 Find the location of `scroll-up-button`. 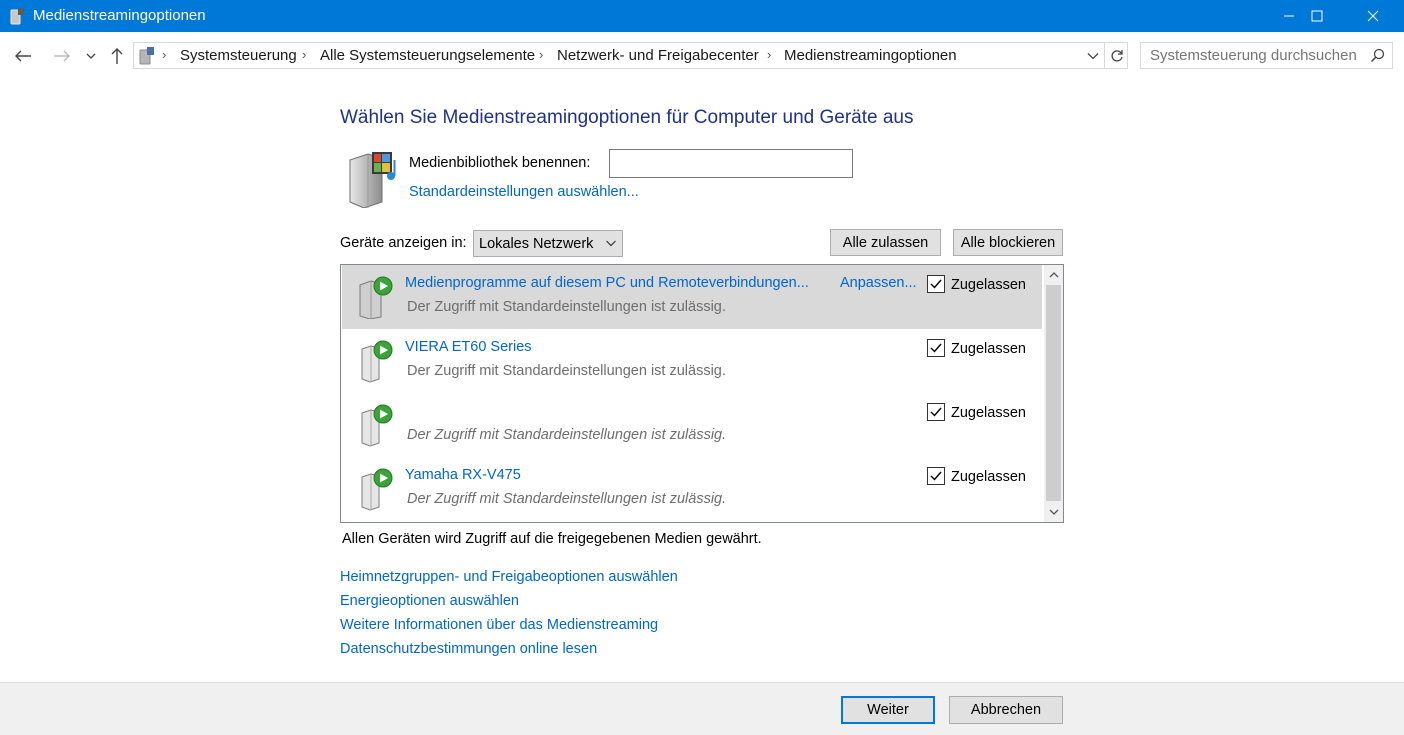

scroll-up-button is located at coordinates (1053, 274).